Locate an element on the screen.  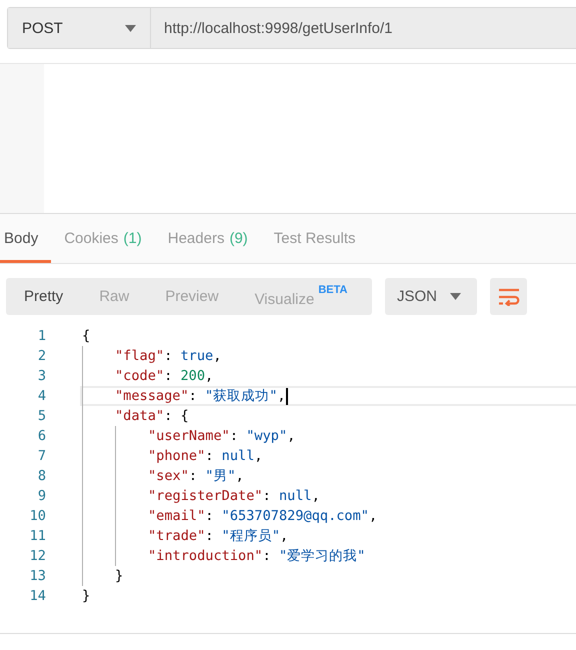
line-number: 7 is located at coordinates (41, 456).